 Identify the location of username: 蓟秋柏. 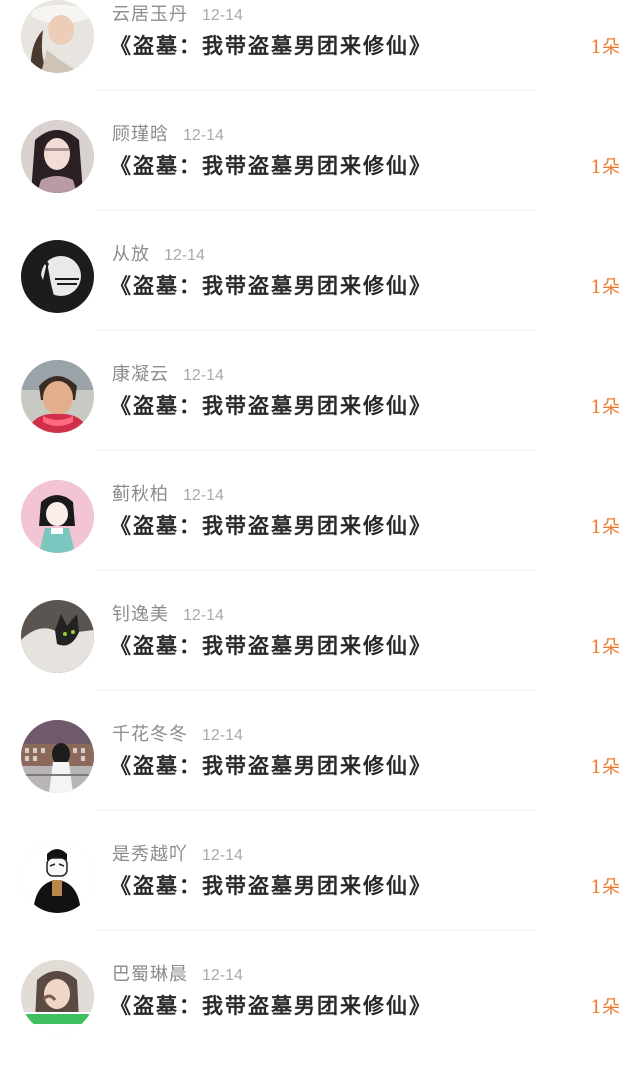
(140, 494).